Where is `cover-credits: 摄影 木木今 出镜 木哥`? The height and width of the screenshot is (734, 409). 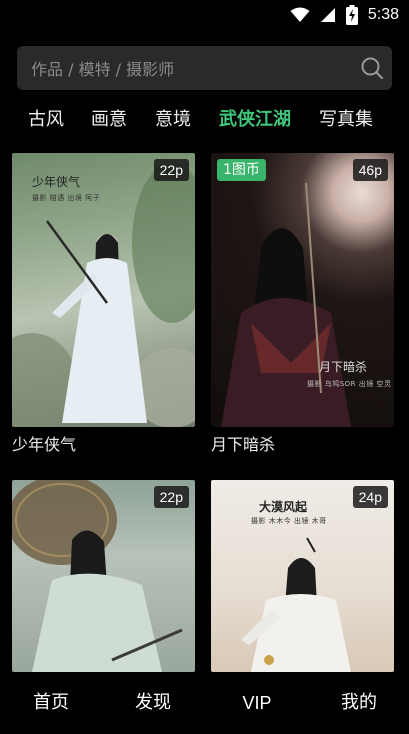
cover-credits: 摄影 木木今 出镜 木哥 is located at coordinates (289, 521).